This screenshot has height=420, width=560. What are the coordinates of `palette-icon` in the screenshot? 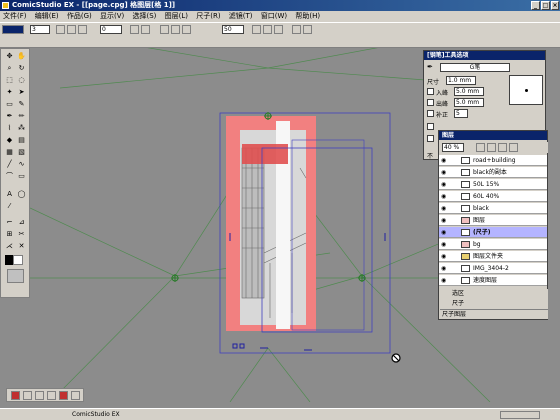 It's located at (278, 29).